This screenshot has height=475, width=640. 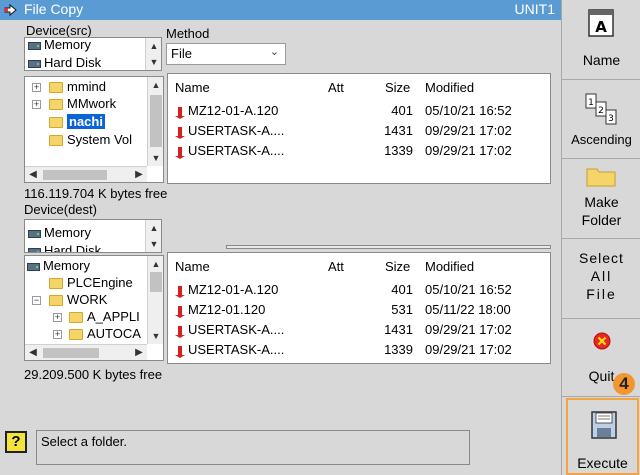 What do you see at coordinates (104, 317) in the screenshot?
I see `tree-item: A_APPLI` at bounding box center [104, 317].